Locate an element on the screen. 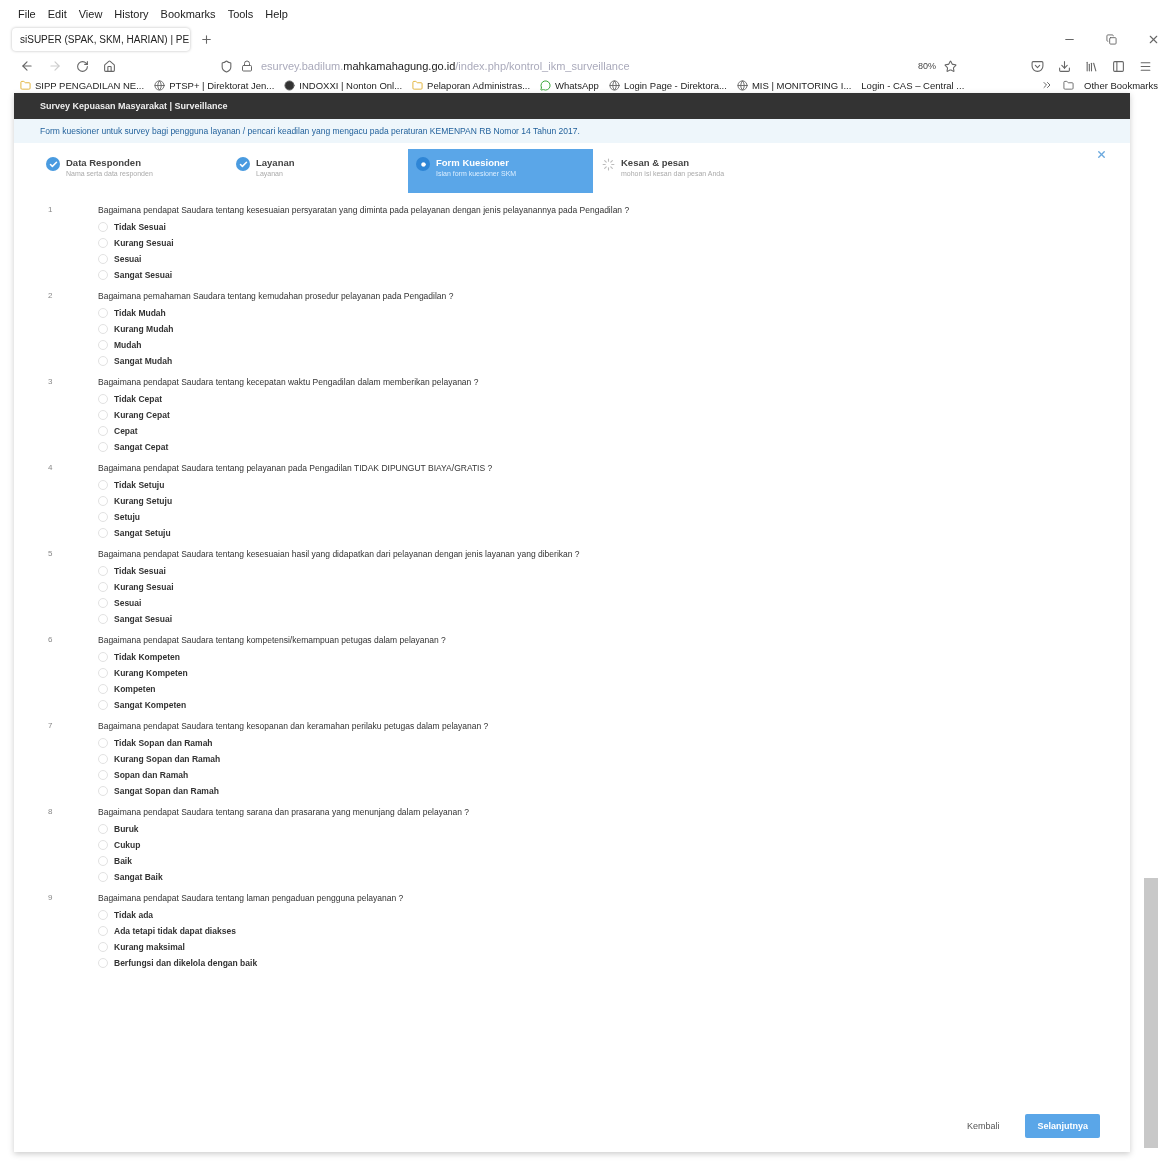 The height and width of the screenshot is (1166, 1172). option-label: Kurang Kompeten is located at coordinates (151, 672).